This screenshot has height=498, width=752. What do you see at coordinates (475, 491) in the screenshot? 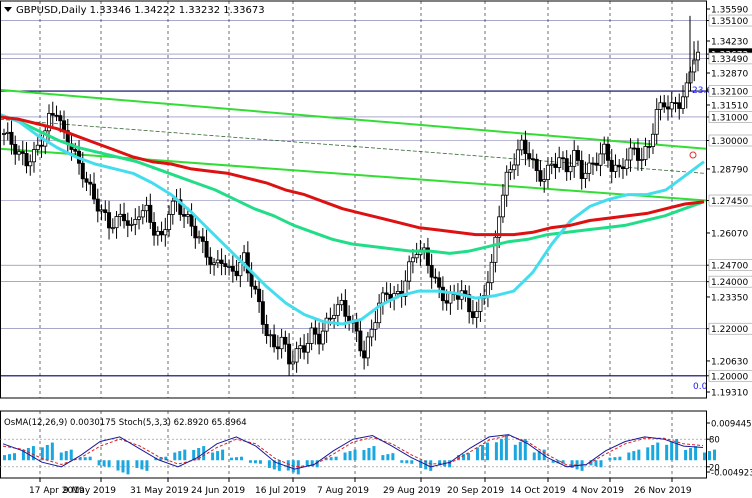
I see `time-tick-label: 20 Sep 2019` at bounding box center [475, 491].